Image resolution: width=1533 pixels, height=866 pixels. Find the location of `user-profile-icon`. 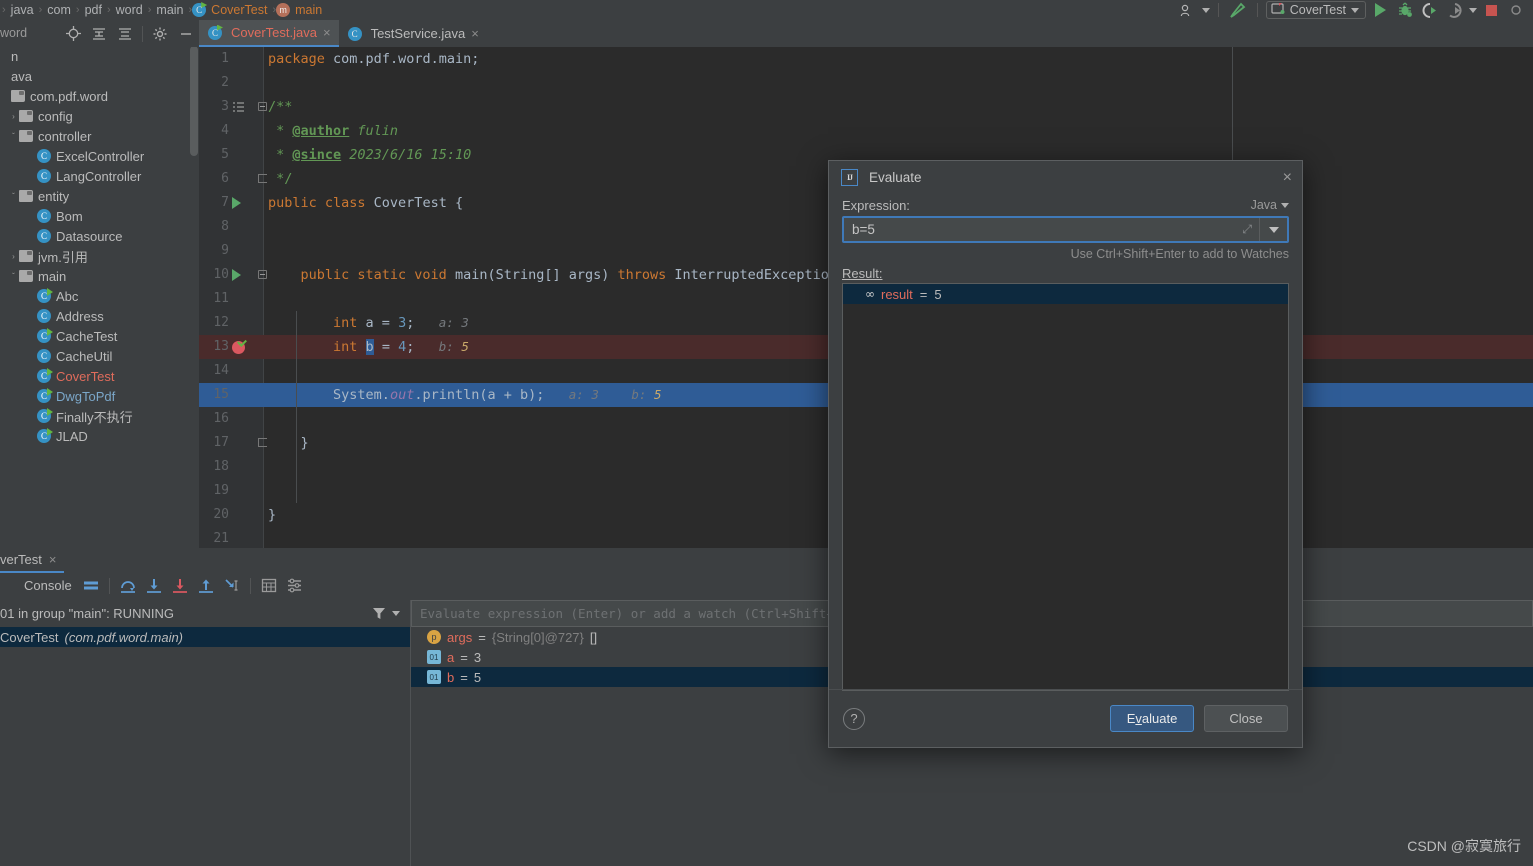

user-profile-icon is located at coordinates (1188, 10).